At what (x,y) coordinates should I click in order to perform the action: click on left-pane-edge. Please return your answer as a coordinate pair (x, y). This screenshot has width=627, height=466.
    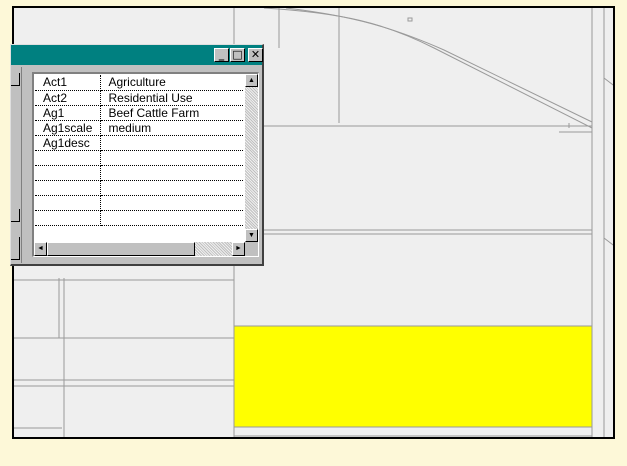
    Looking at the image, I should click on (16, 165).